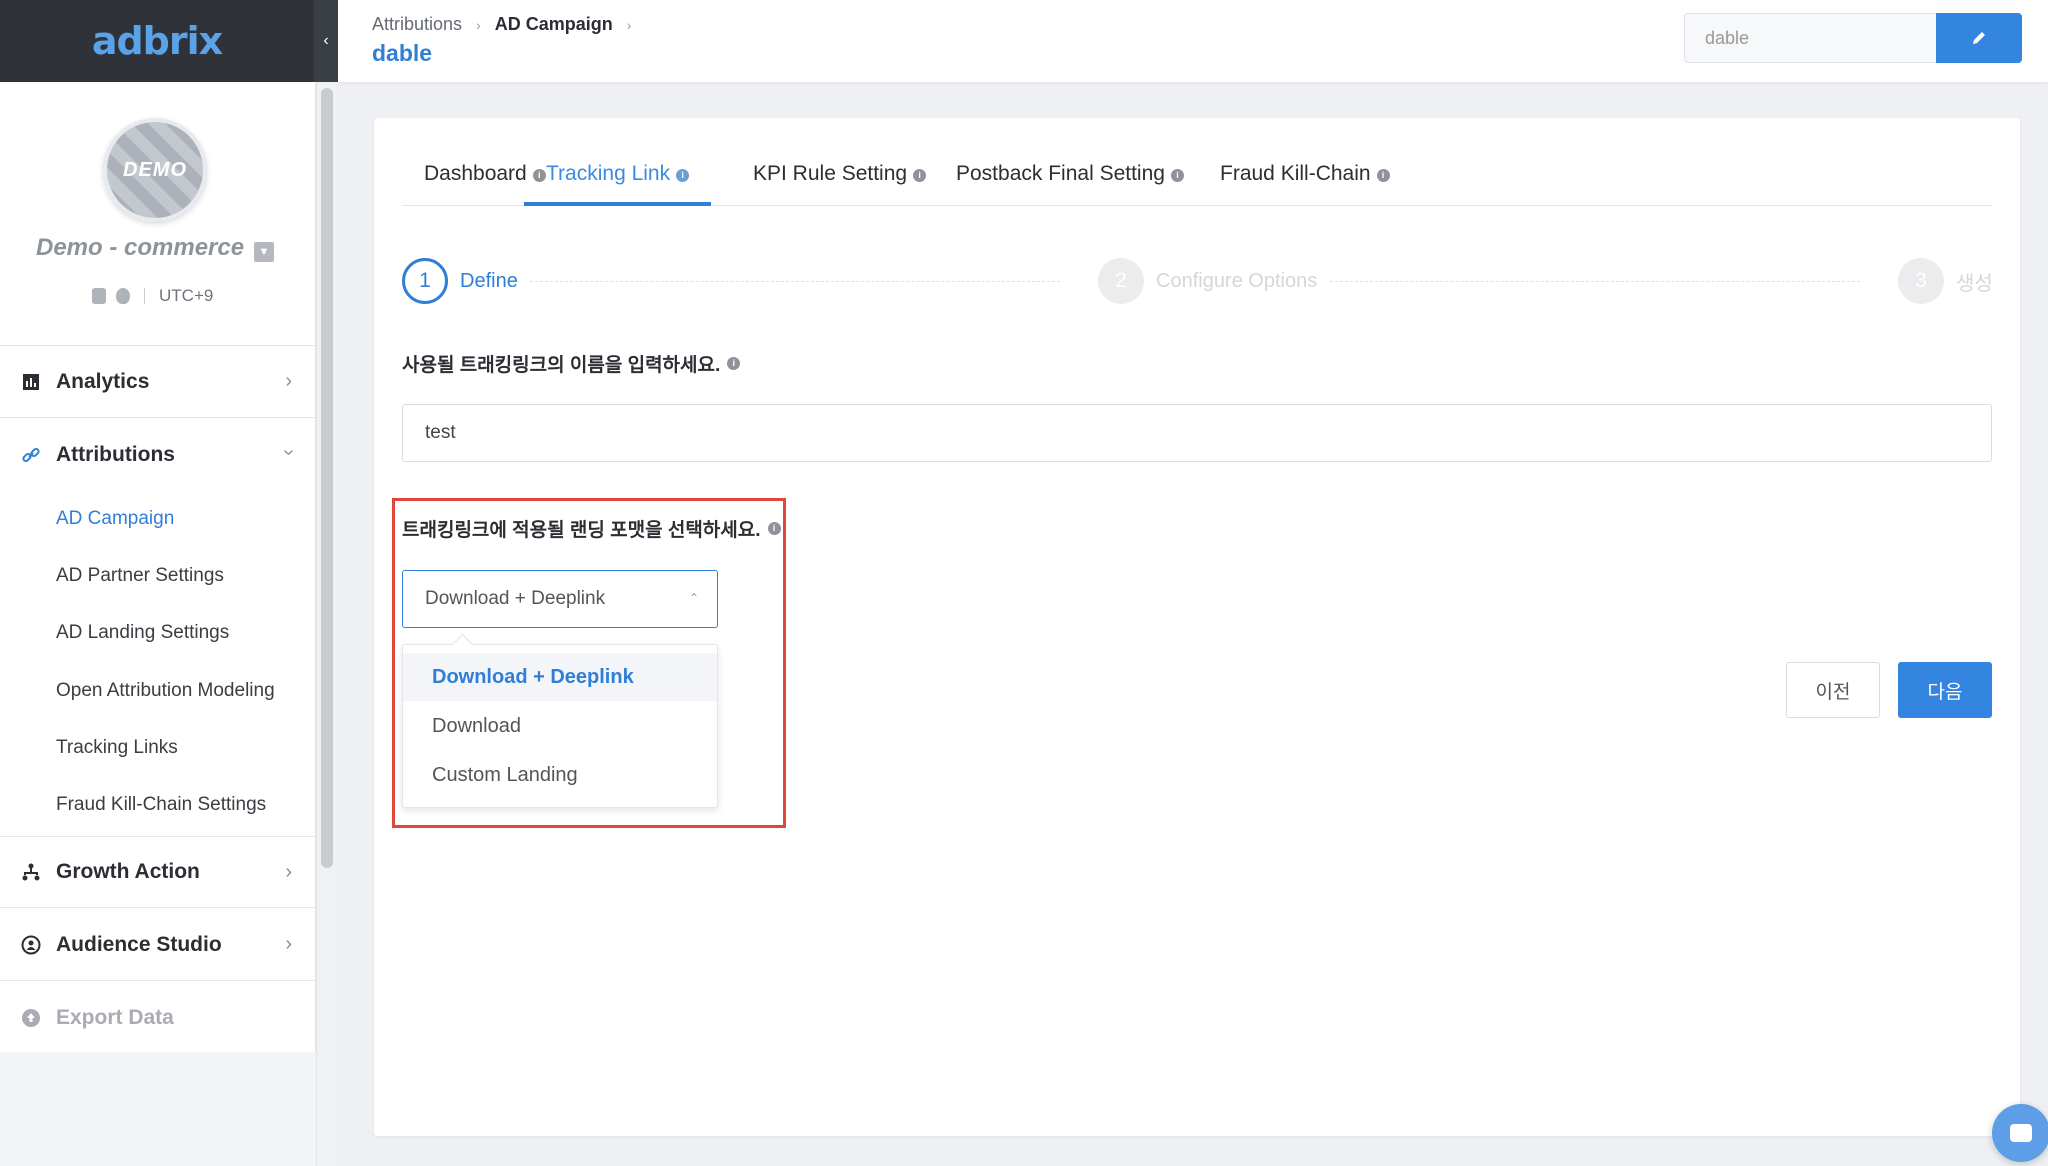 This screenshot has width=2048, height=1166. What do you see at coordinates (1921, 281) in the screenshot?
I see `step-number: 3` at bounding box center [1921, 281].